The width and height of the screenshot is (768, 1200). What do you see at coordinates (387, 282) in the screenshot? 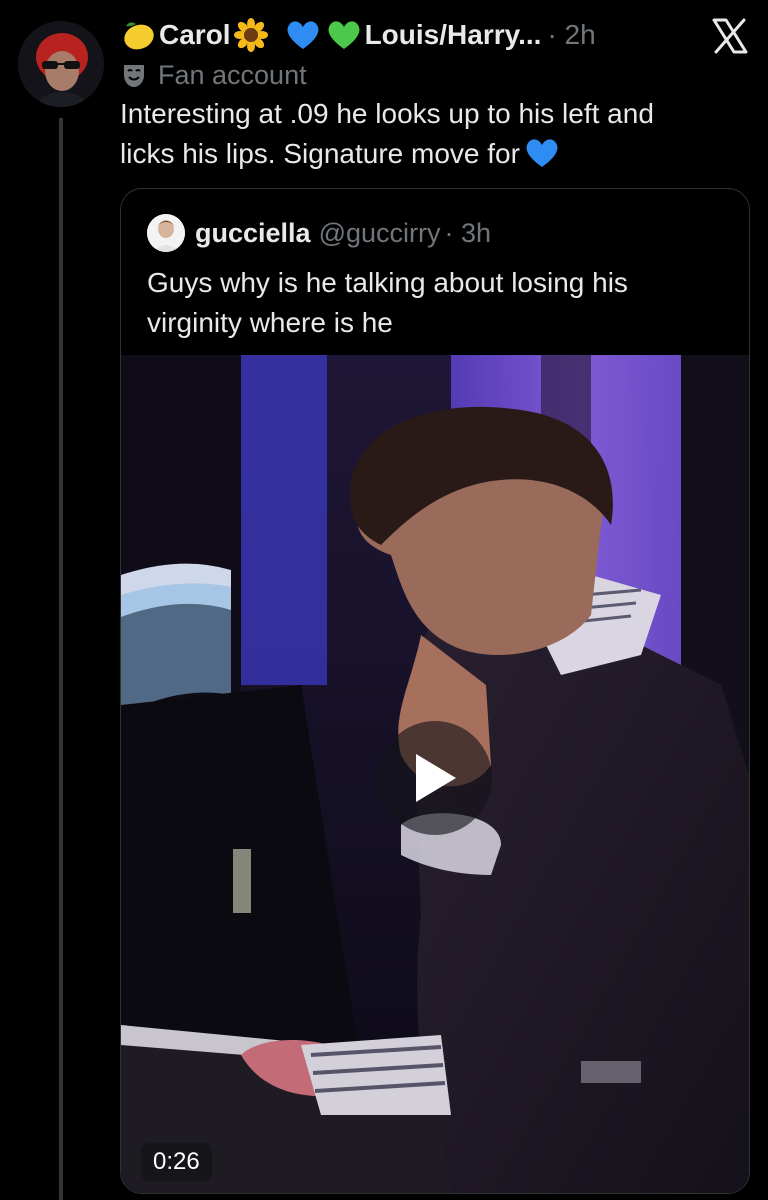
I see `quoted-text-line: Guys why is he talking about losing his` at bounding box center [387, 282].